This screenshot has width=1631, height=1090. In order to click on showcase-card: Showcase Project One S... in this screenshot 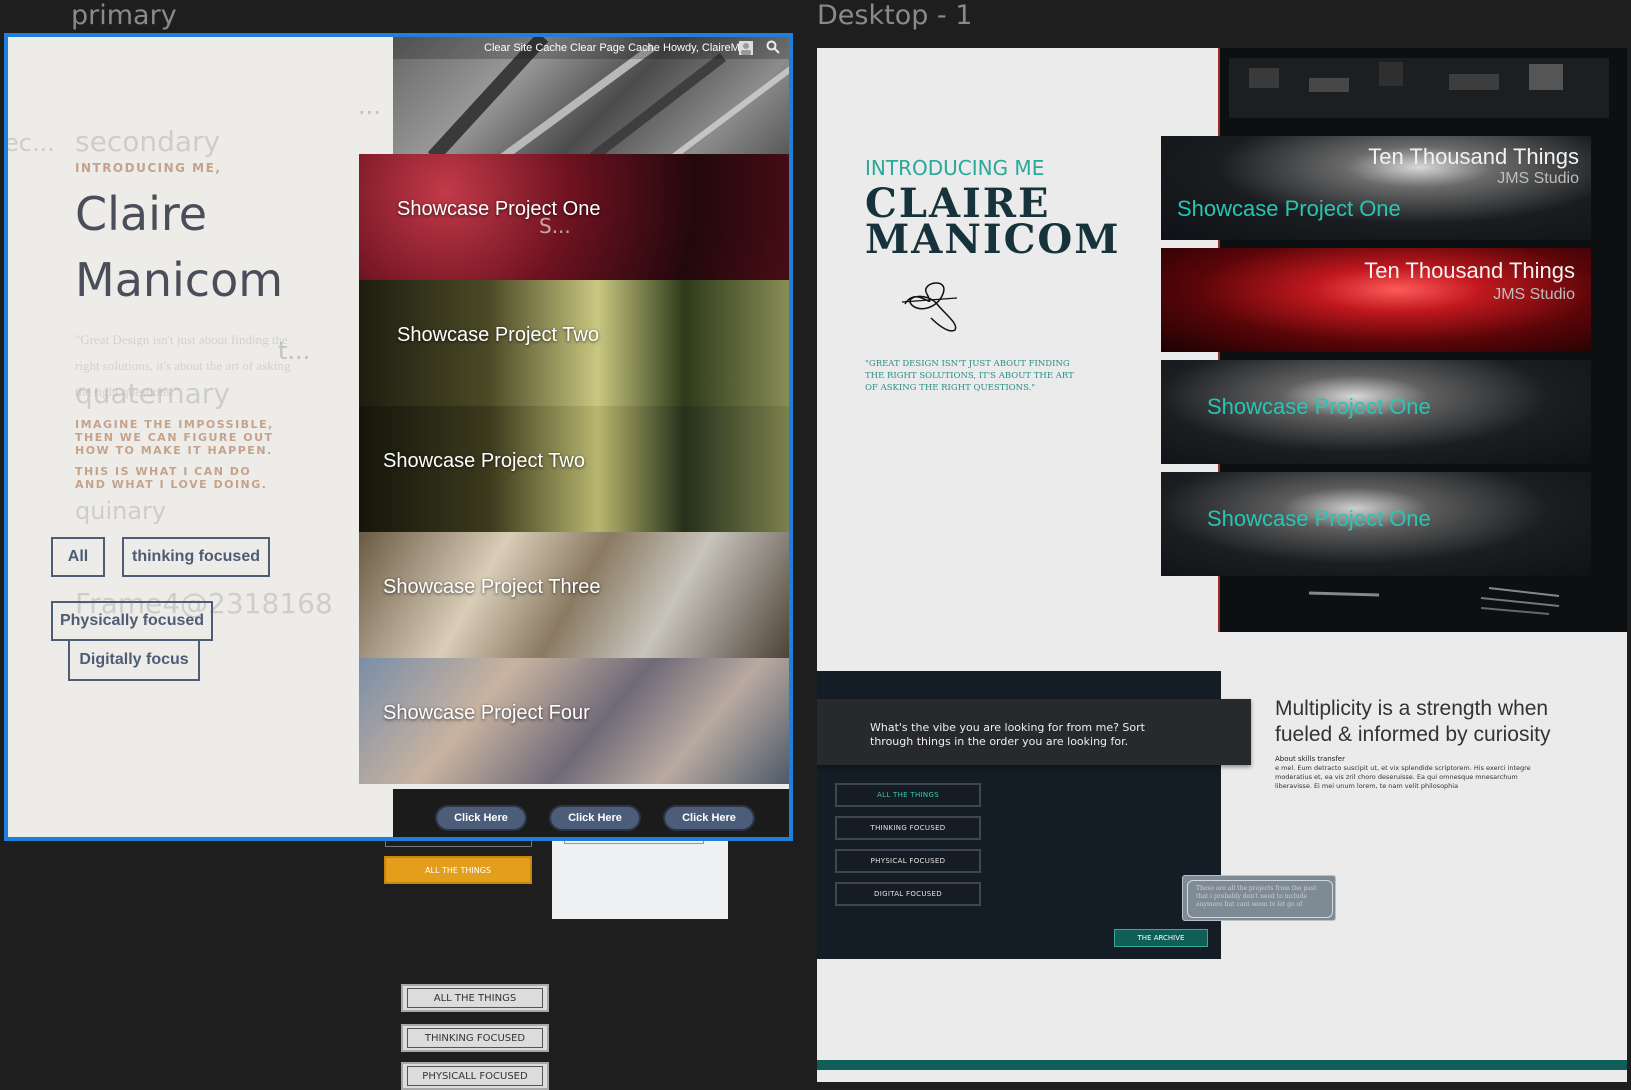, I will do `click(574, 217)`.